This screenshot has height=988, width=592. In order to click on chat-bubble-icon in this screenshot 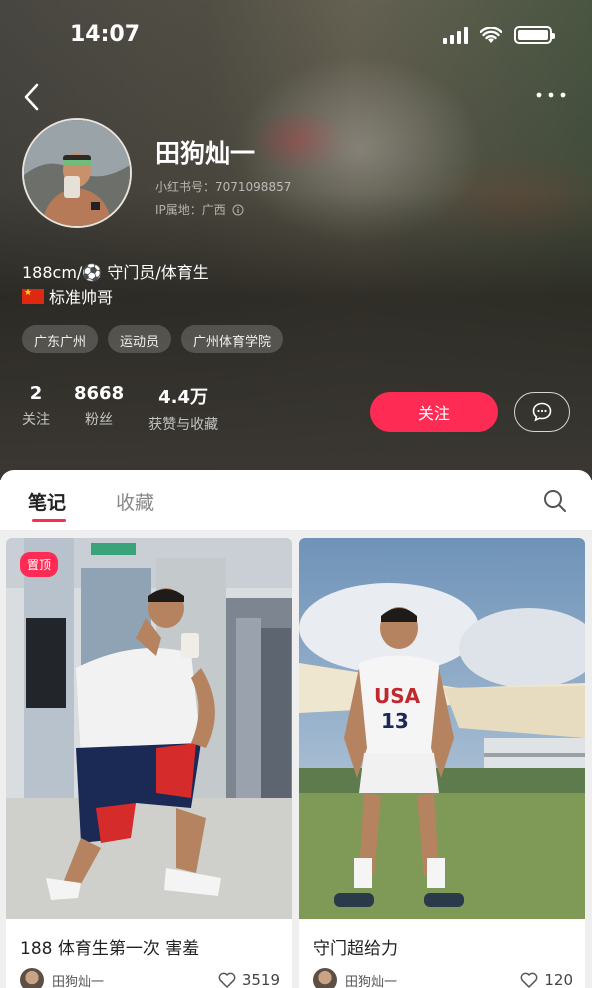, I will do `click(542, 412)`.